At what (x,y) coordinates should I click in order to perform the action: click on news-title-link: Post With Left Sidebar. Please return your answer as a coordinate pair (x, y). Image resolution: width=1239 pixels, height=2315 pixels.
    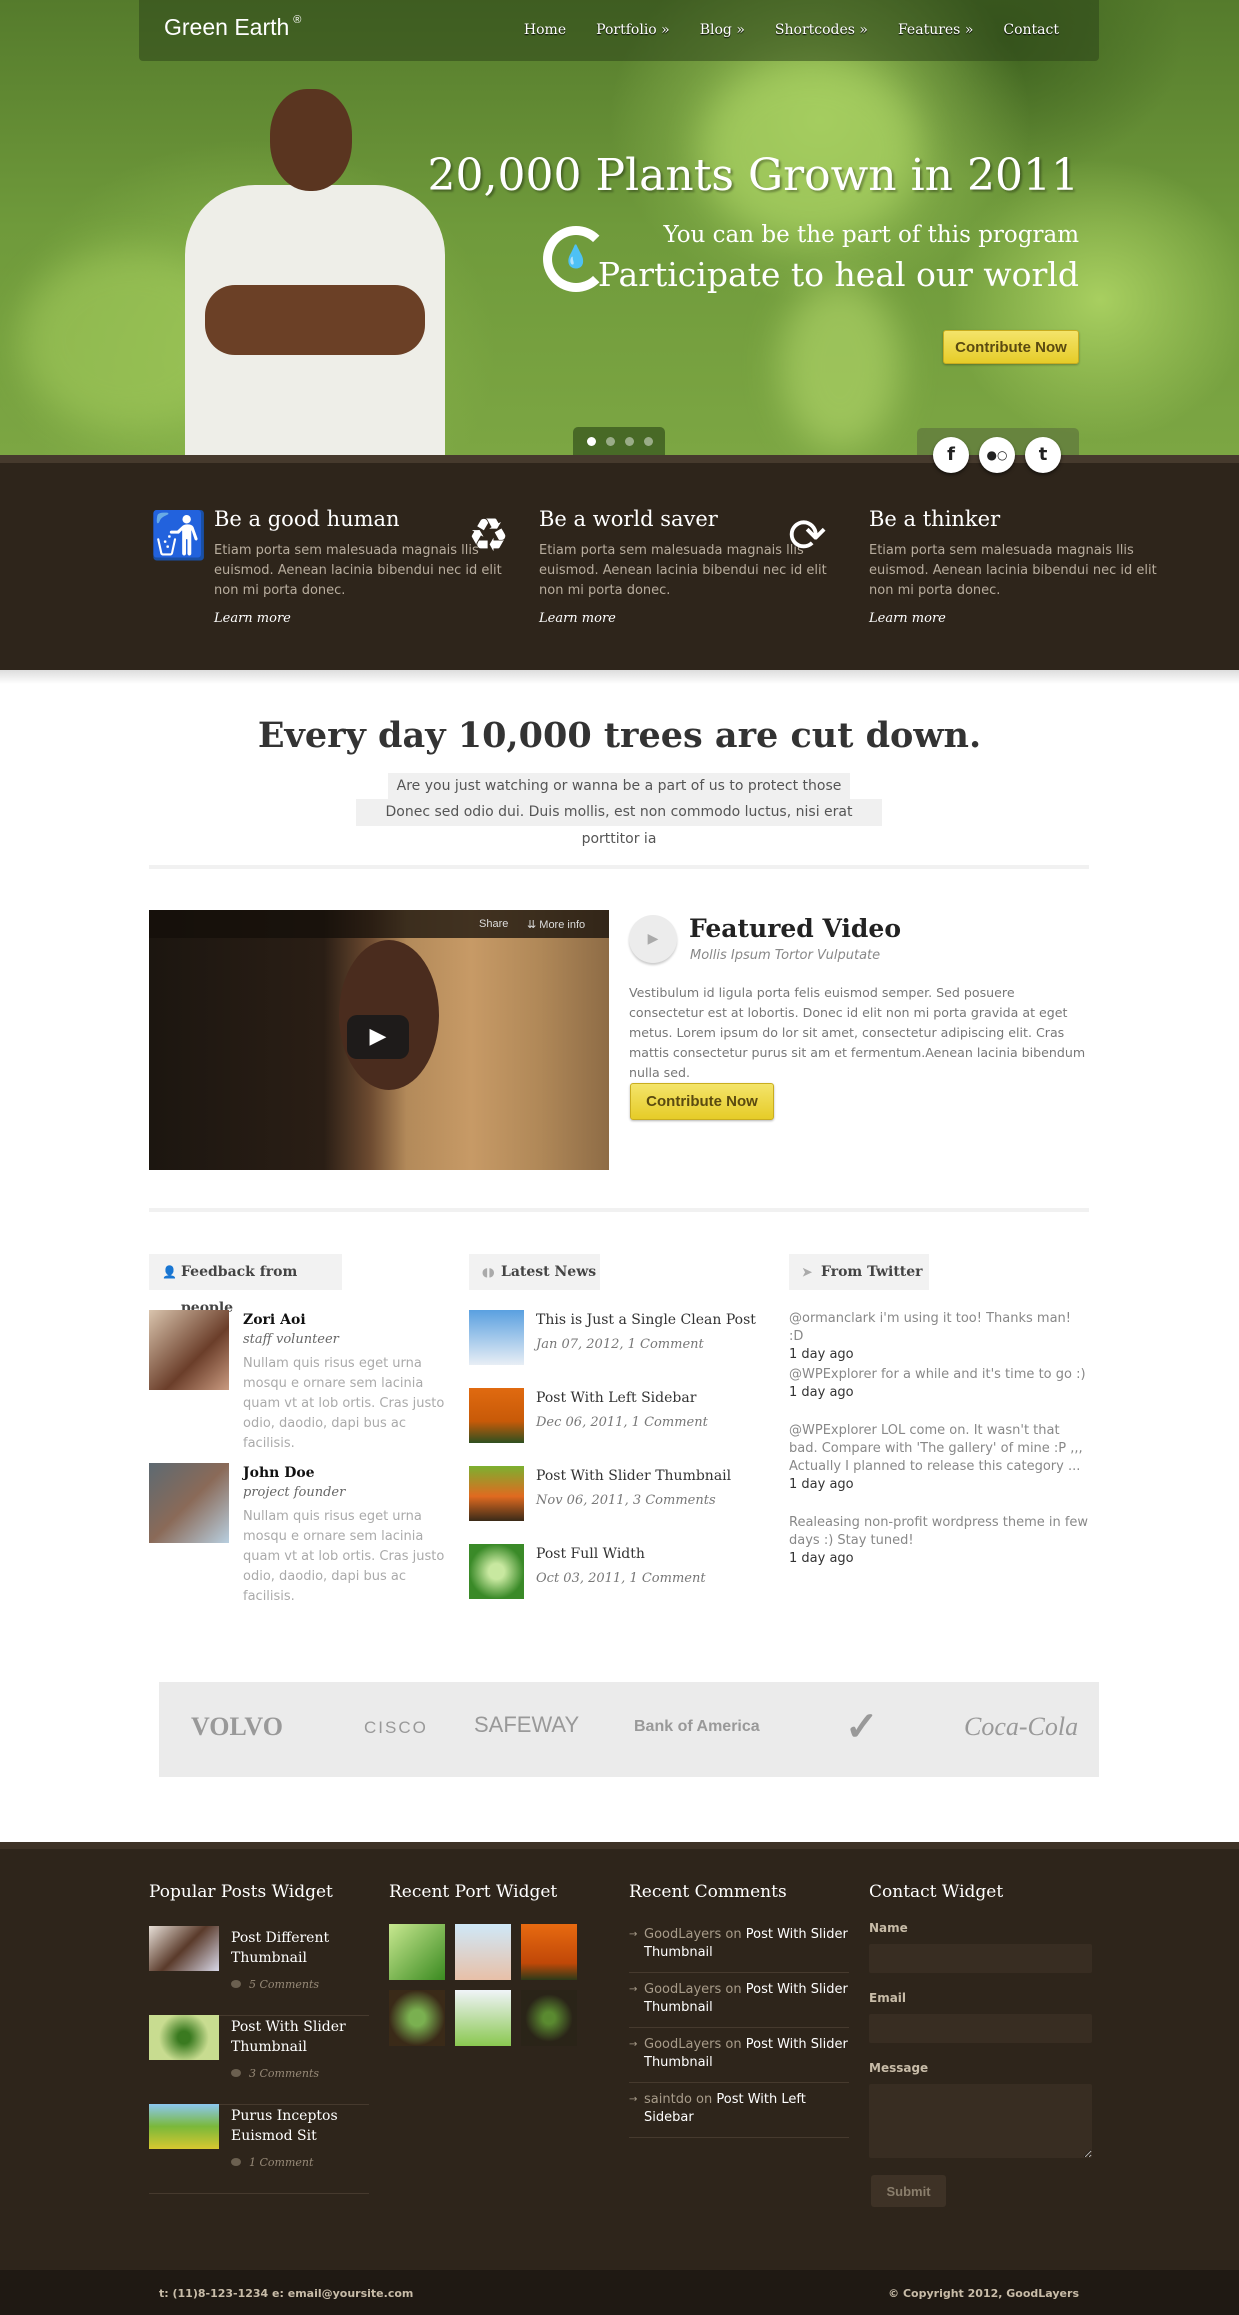
    Looking at the image, I should click on (616, 1398).